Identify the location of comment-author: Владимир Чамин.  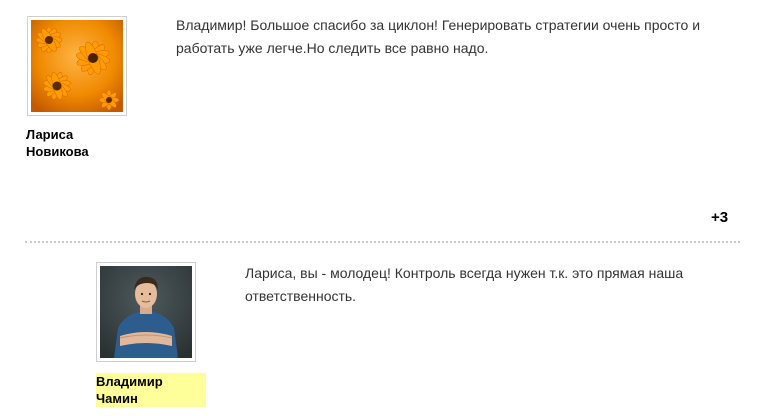
(151, 390).